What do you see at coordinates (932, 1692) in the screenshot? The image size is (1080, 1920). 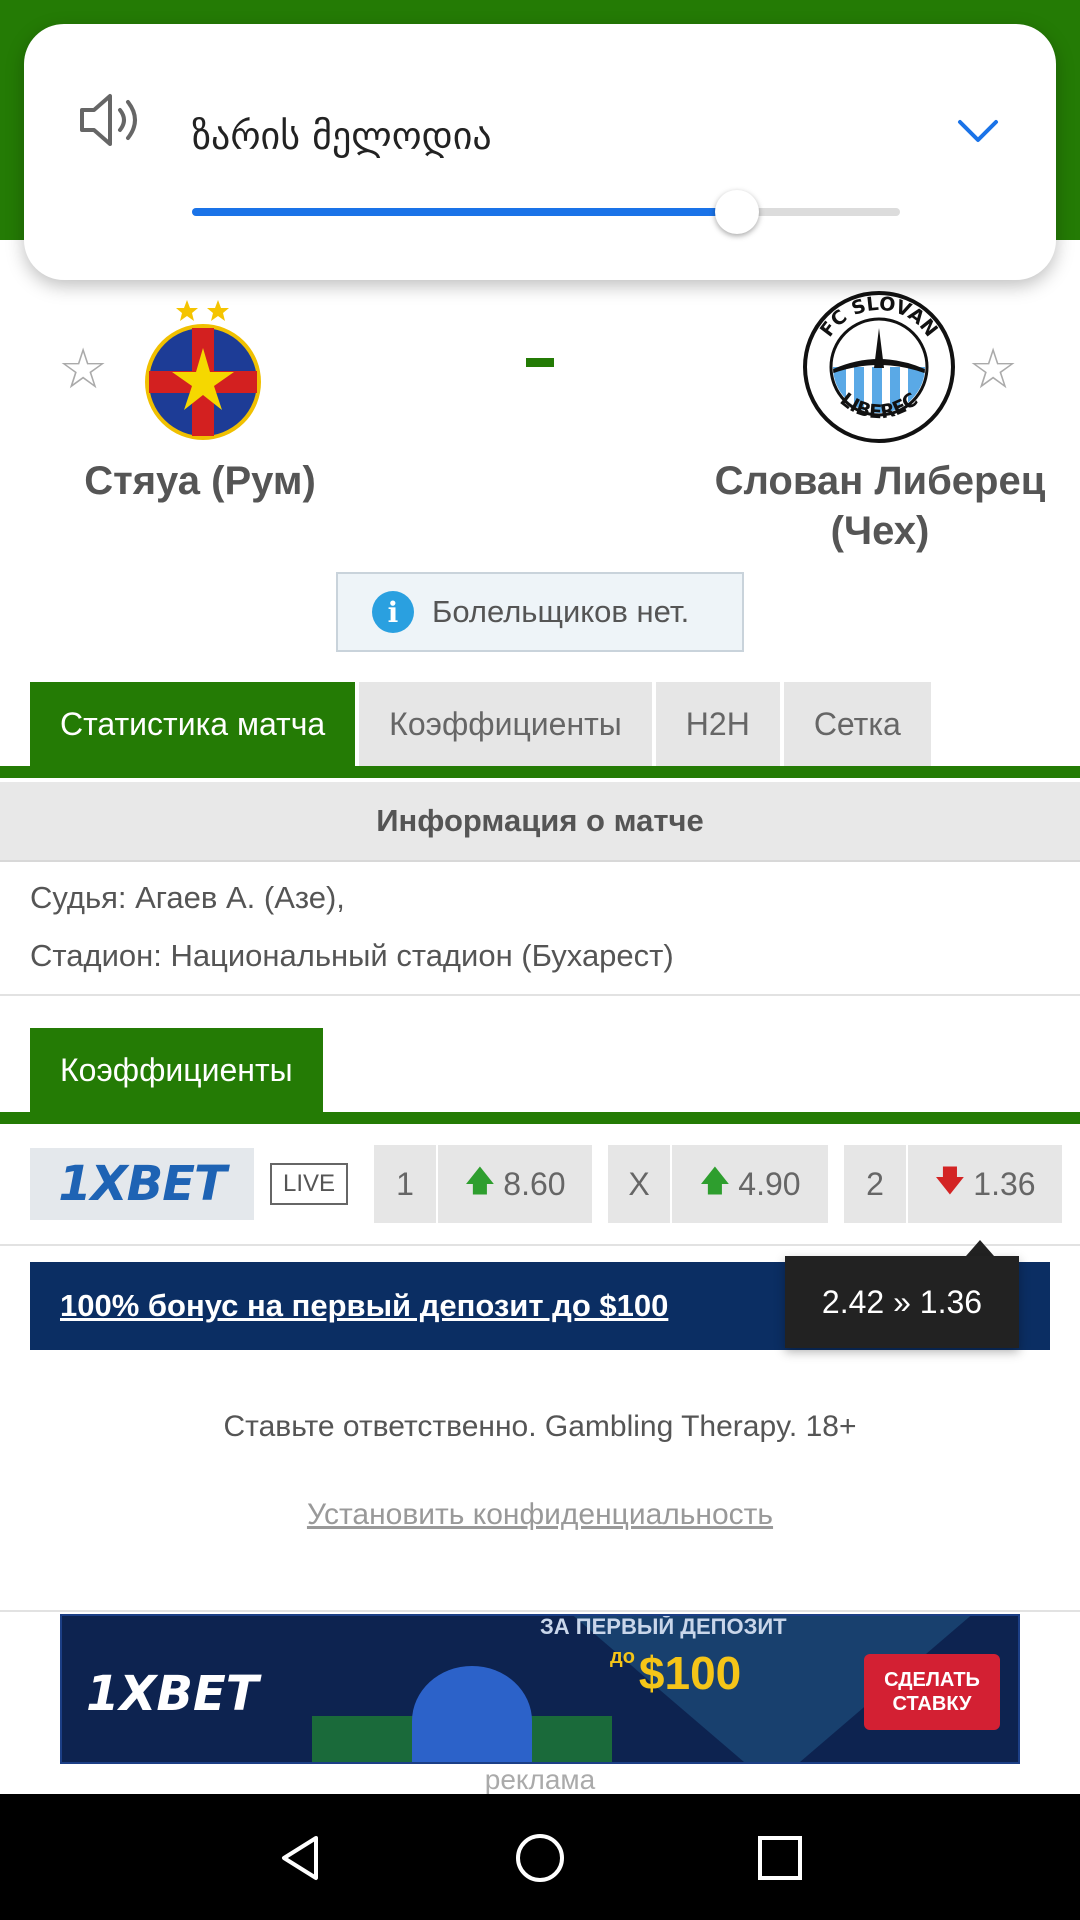 I see `ad-cta-button: СДЕЛАТЬ СТАВКУ` at bounding box center [932, 1692].